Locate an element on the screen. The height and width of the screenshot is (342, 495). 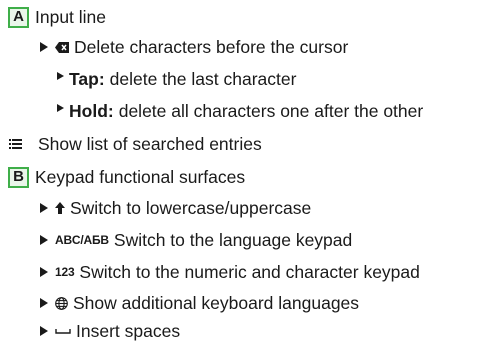
delete-item: Delete characters before the cursor is located at coordinates (194, 47).